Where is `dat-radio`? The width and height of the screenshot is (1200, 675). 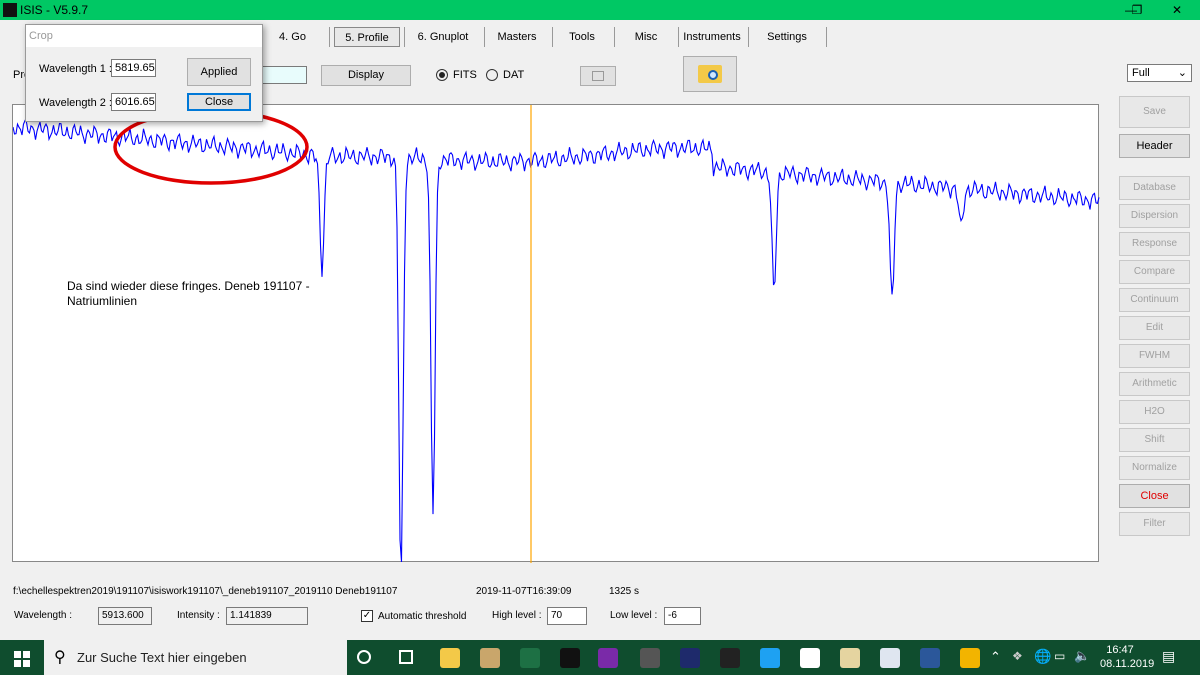
dat-radio is located at coordinates (492, 75).